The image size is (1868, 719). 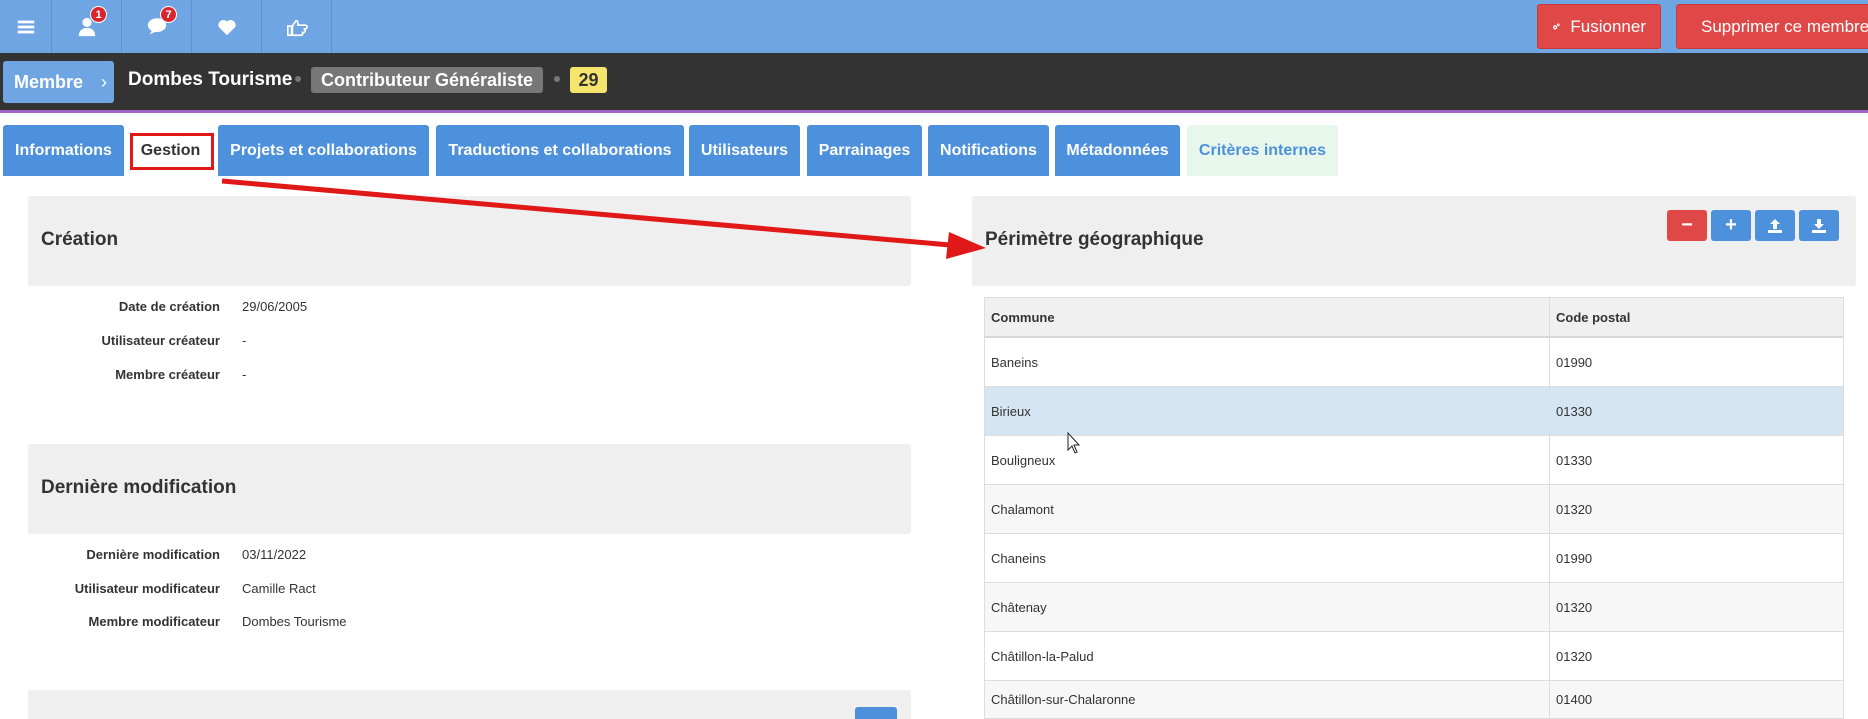 I want to click on tab-underline, so click(x=934, y=177).